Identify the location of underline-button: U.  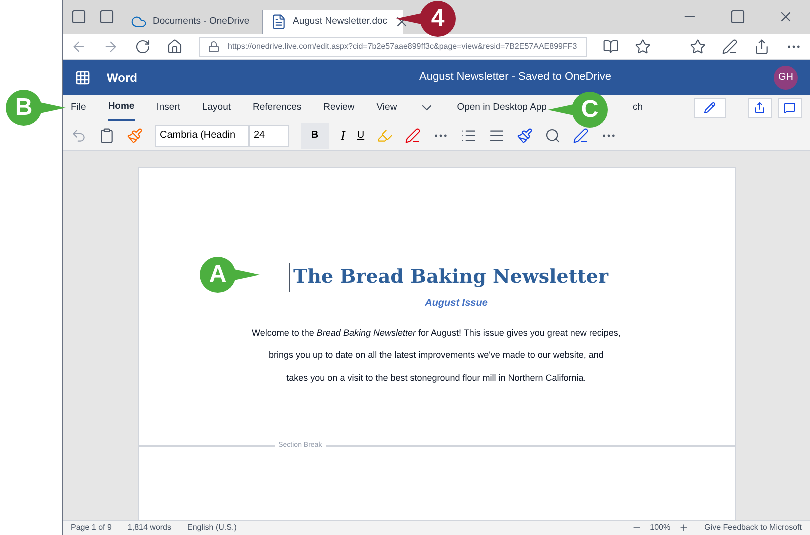
(361, 135).